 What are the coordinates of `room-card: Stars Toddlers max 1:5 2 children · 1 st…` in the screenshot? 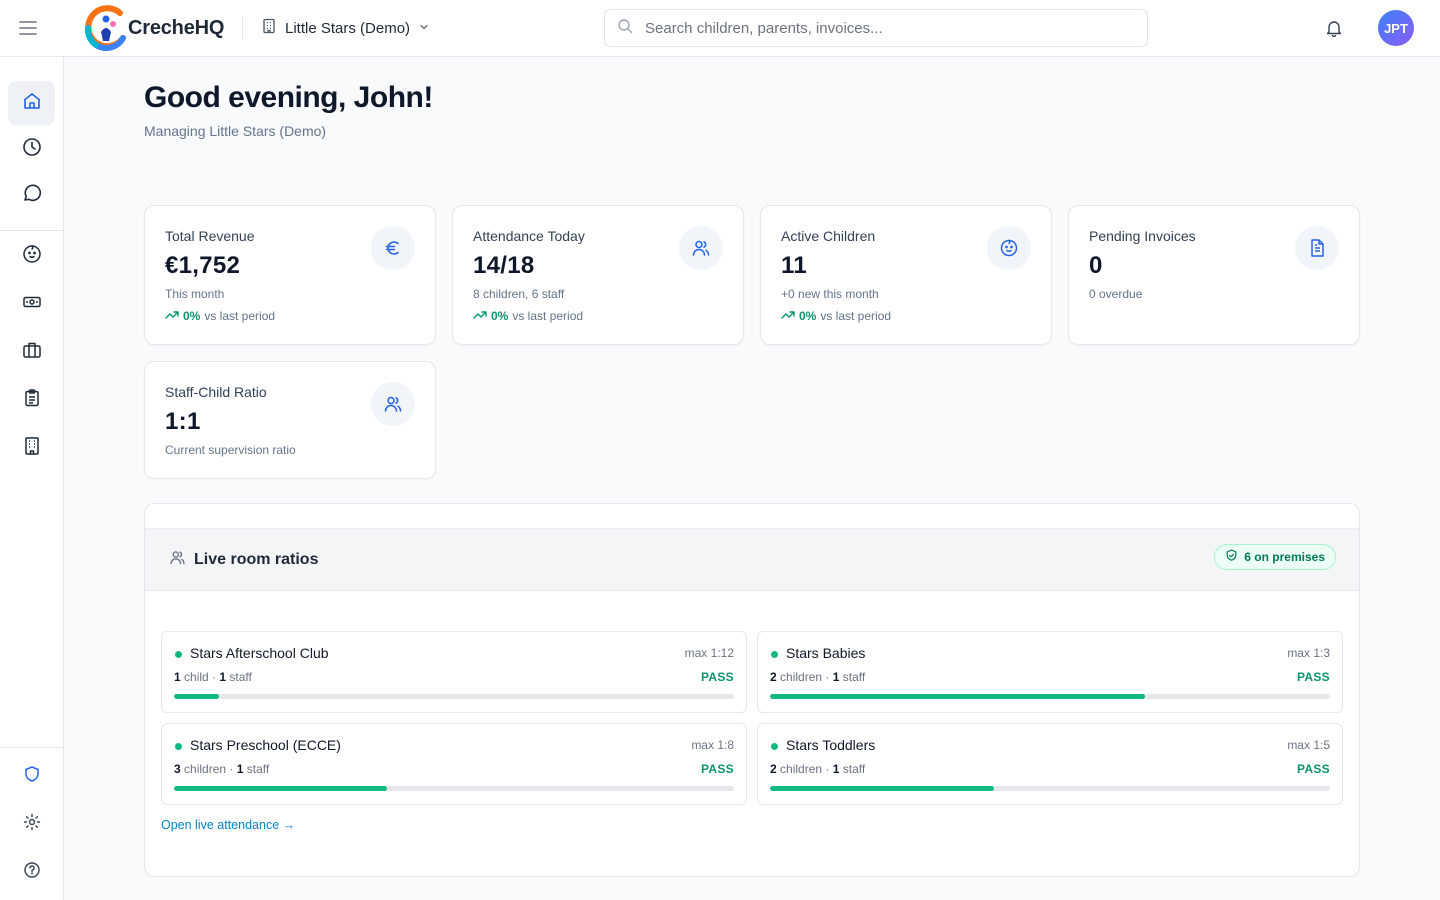 It's located at (1050, 764).